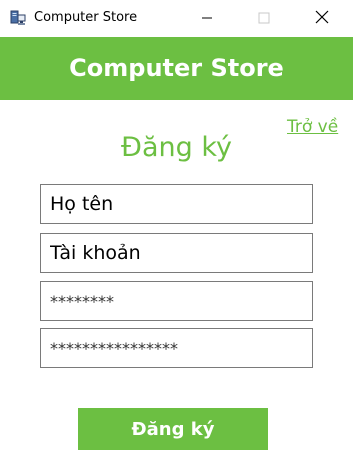 This screenshot has width=353, height=474. What do you see at coordinates (176, 204) in the screenshot?
I see `full-name-field` at bounding box center [176, 204].